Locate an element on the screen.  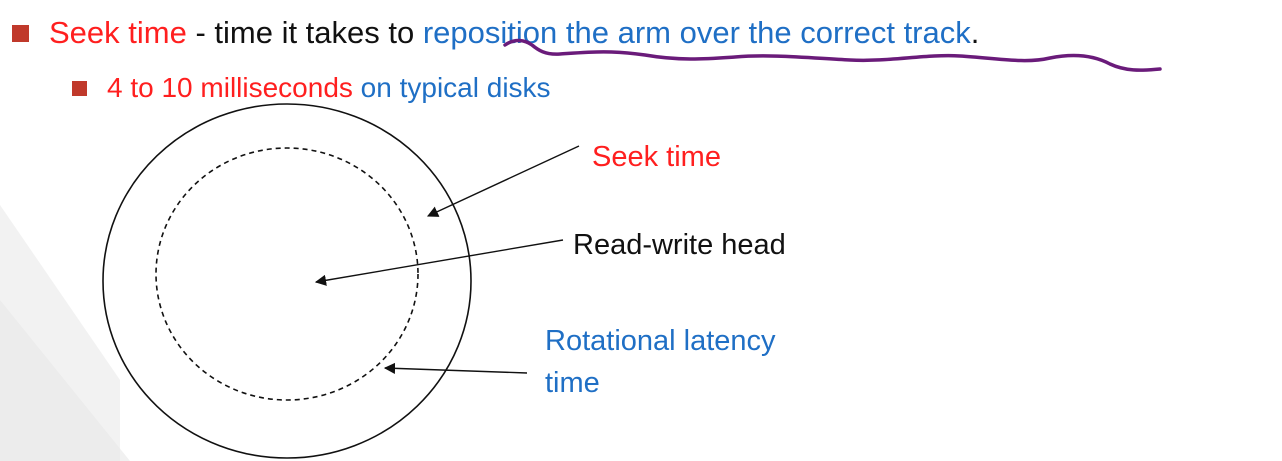
rotational-latency-arrow is located at coordinates (455, 368).